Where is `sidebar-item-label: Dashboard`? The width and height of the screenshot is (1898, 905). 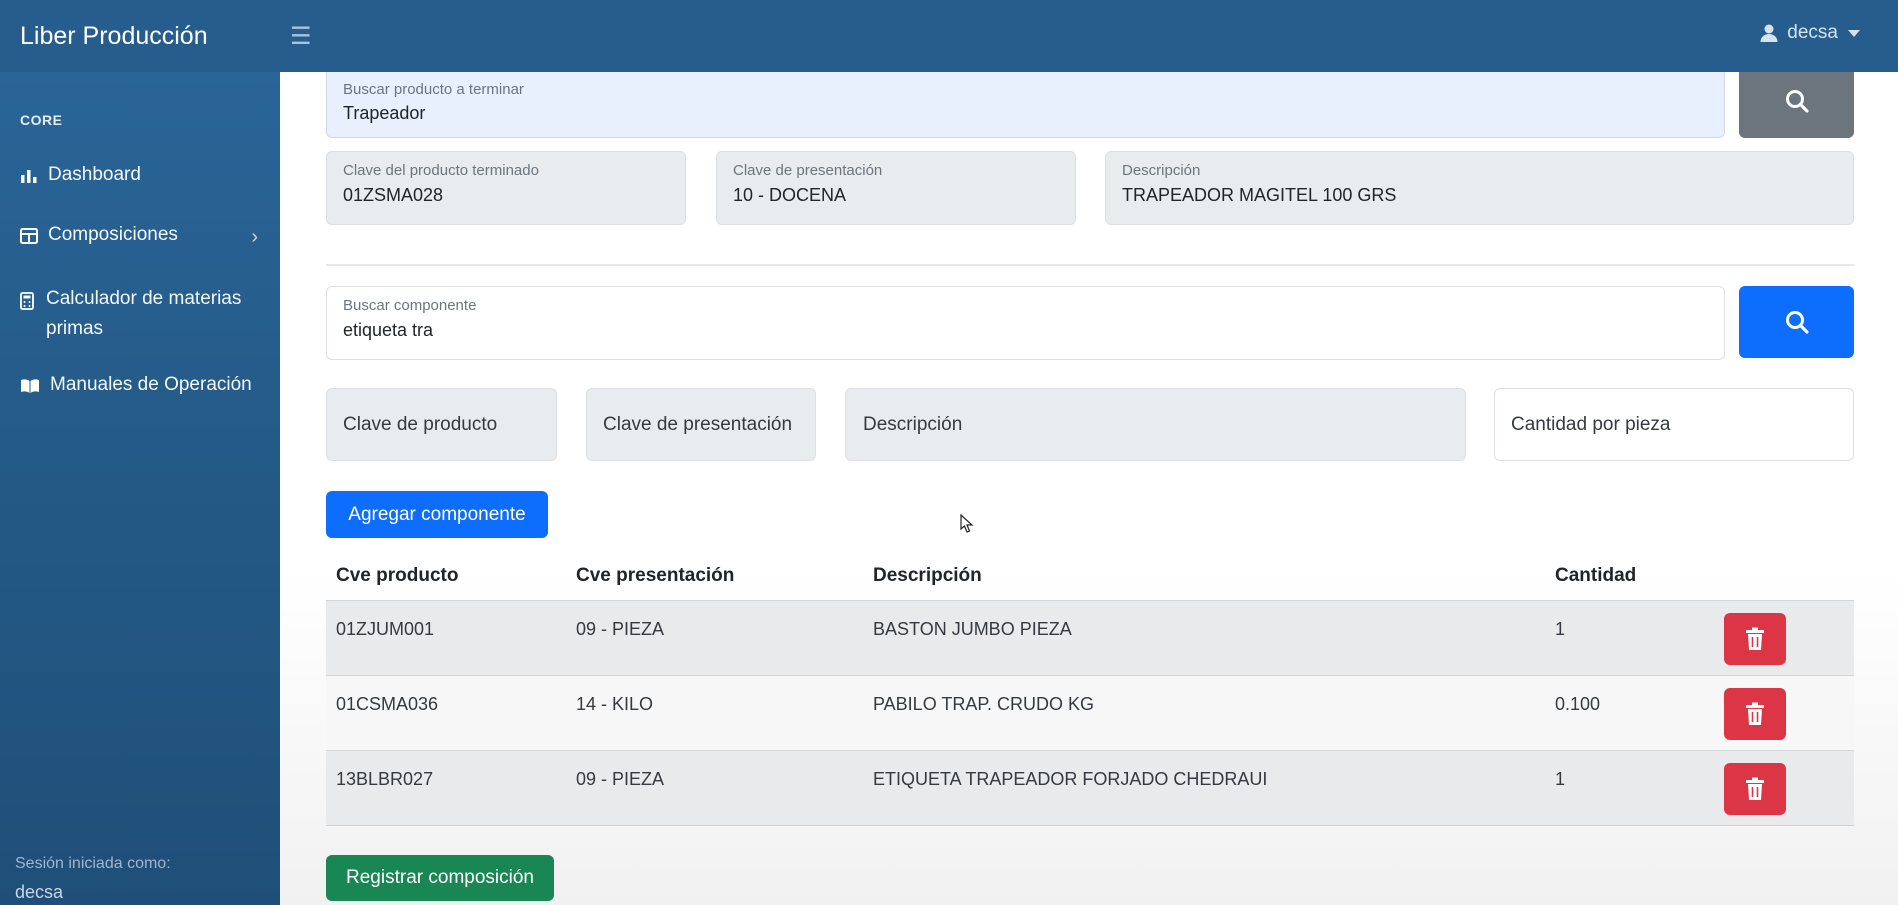 sidebar-item-label: Dashboard is located at coordinates (94, 174).